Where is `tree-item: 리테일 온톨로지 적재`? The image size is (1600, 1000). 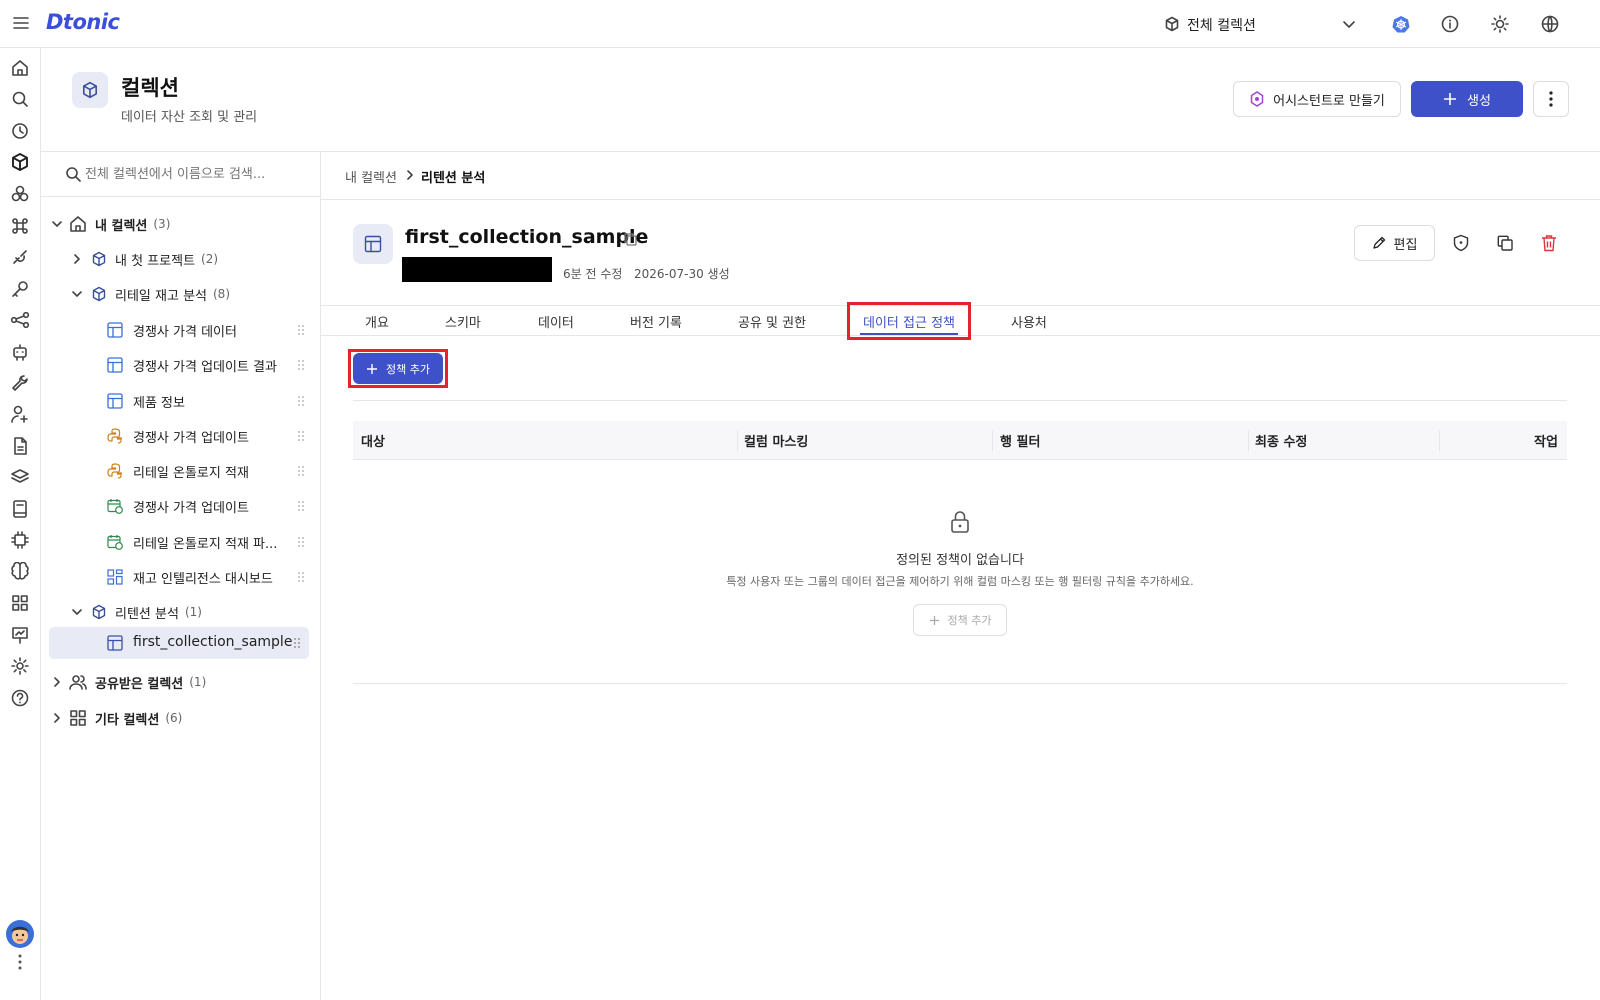 tree-item: 리테일 온톨로지 적재 is located at coordinates (212, 471).